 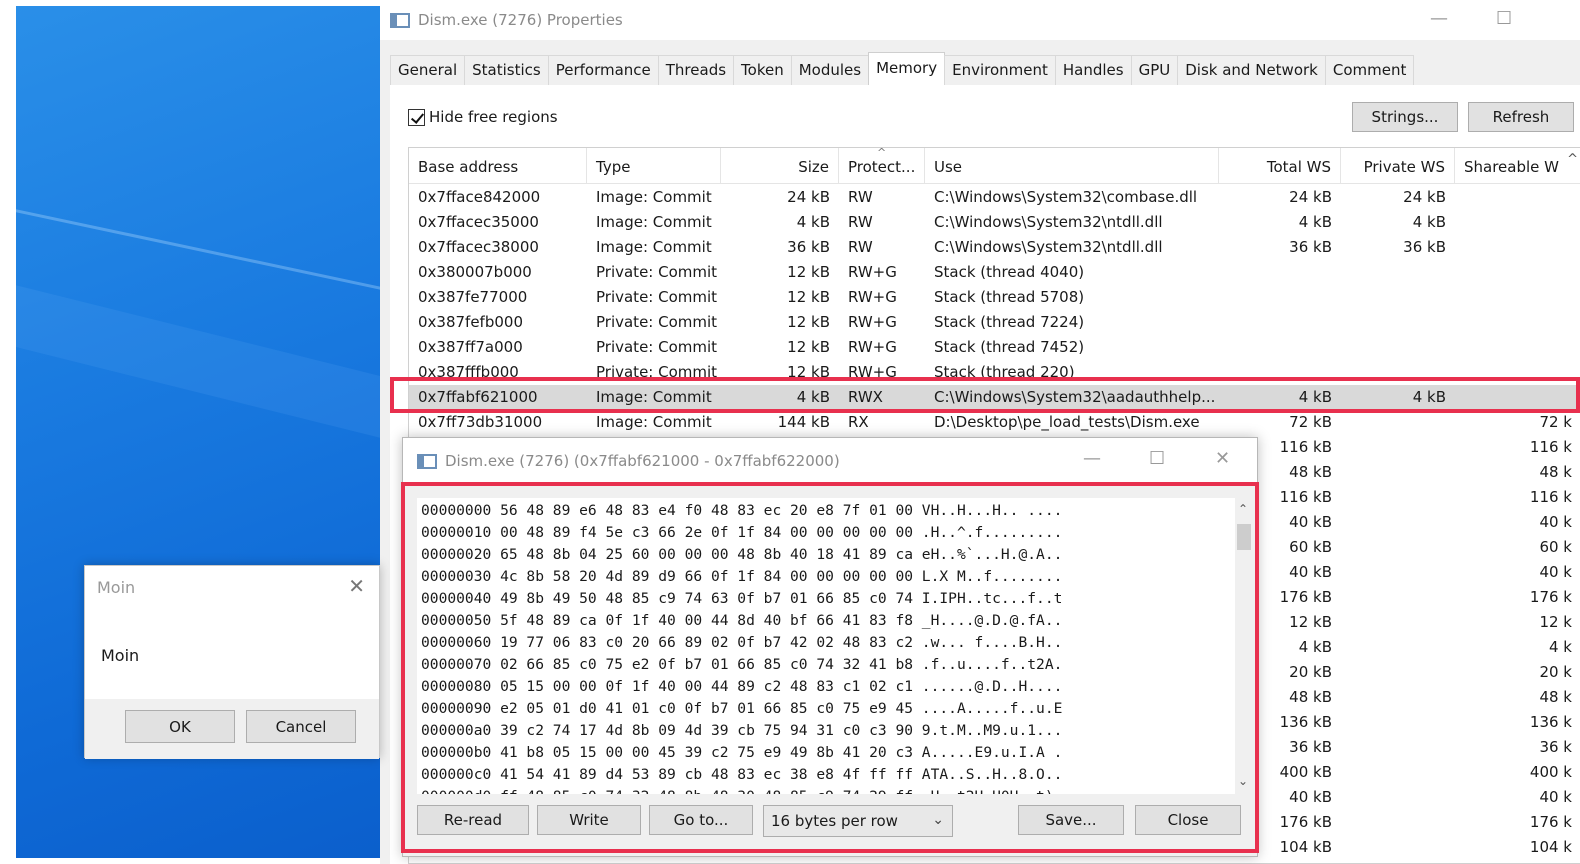 I want to click on cell-shareable: 36 k, so click(x=1555, y=747).